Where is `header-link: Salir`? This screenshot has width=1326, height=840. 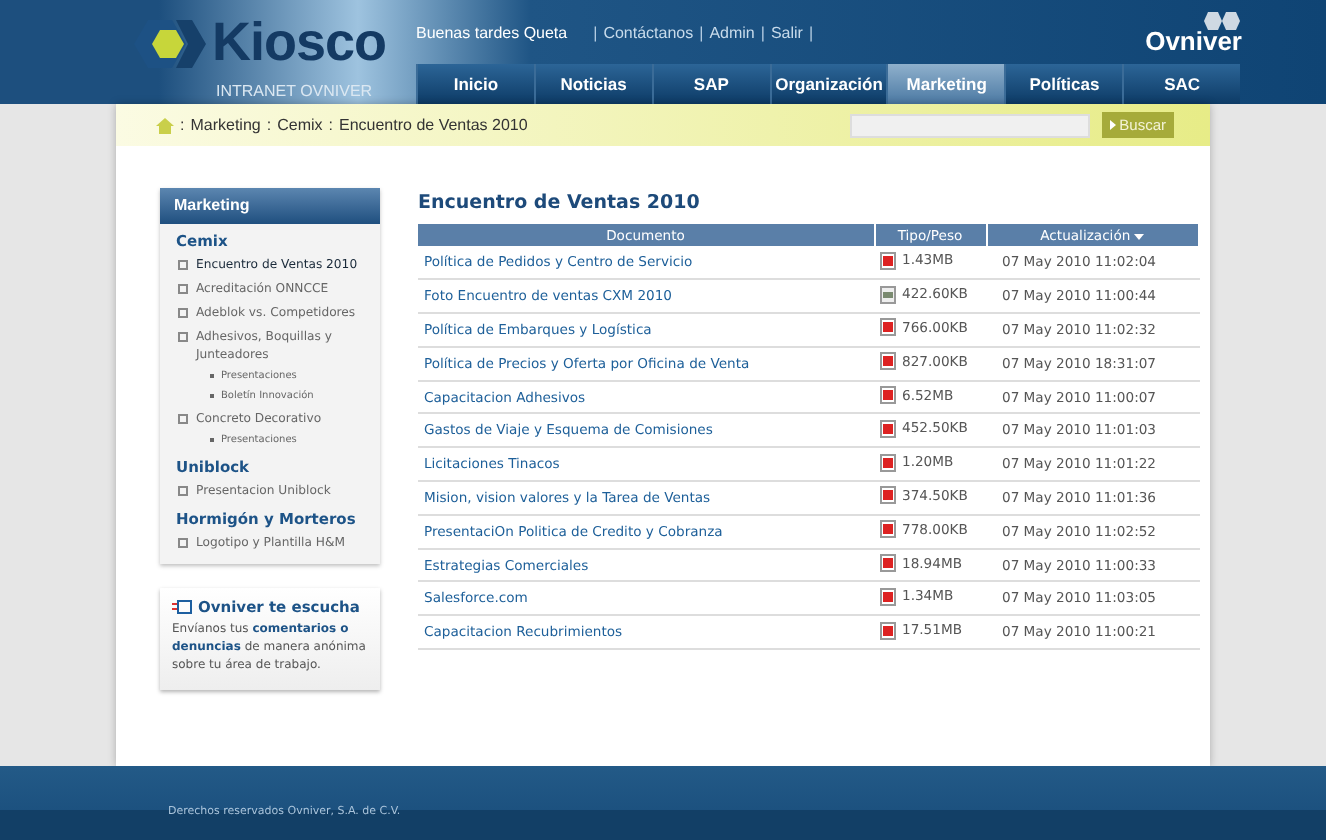
header-link: Salir is located at coordinates (786, 32).